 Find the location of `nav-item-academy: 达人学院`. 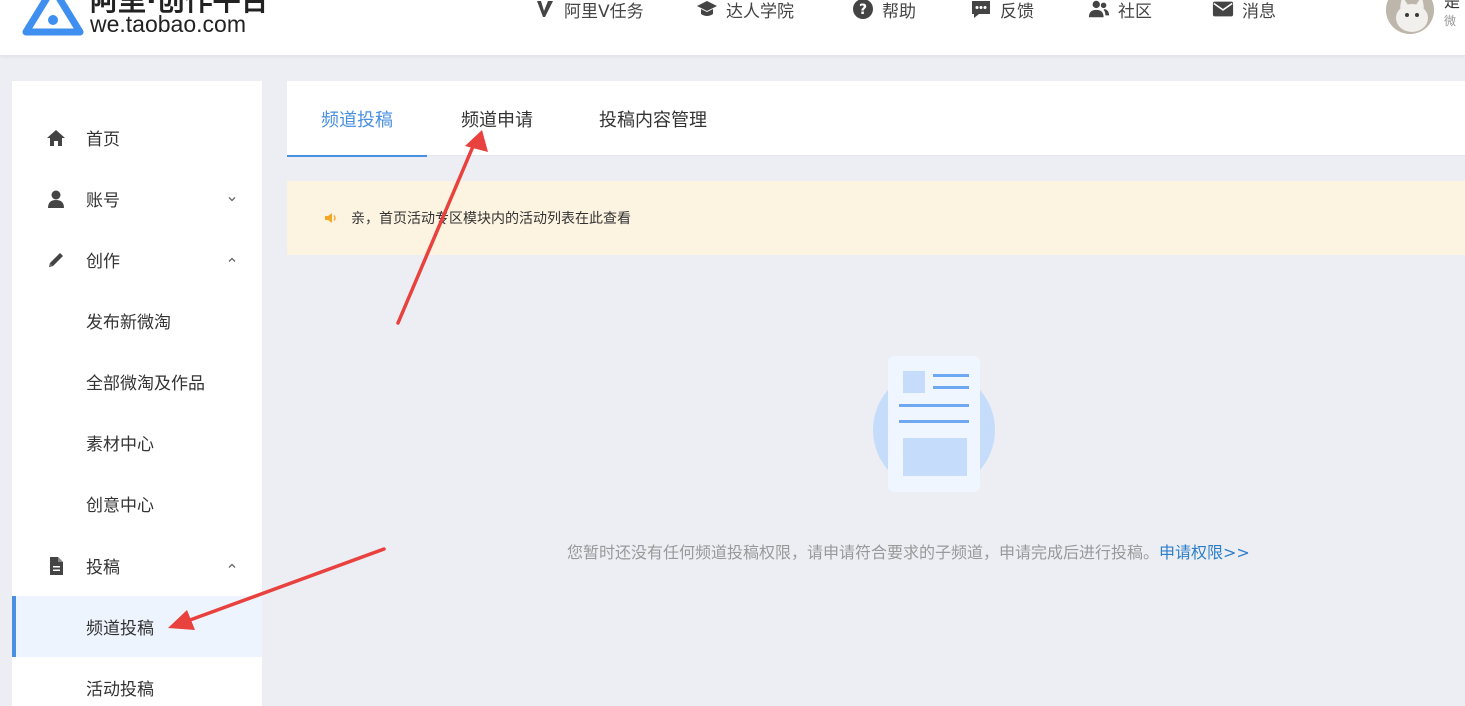

nav-item-academy: 达人学院 is located at coordinates (745, 12).